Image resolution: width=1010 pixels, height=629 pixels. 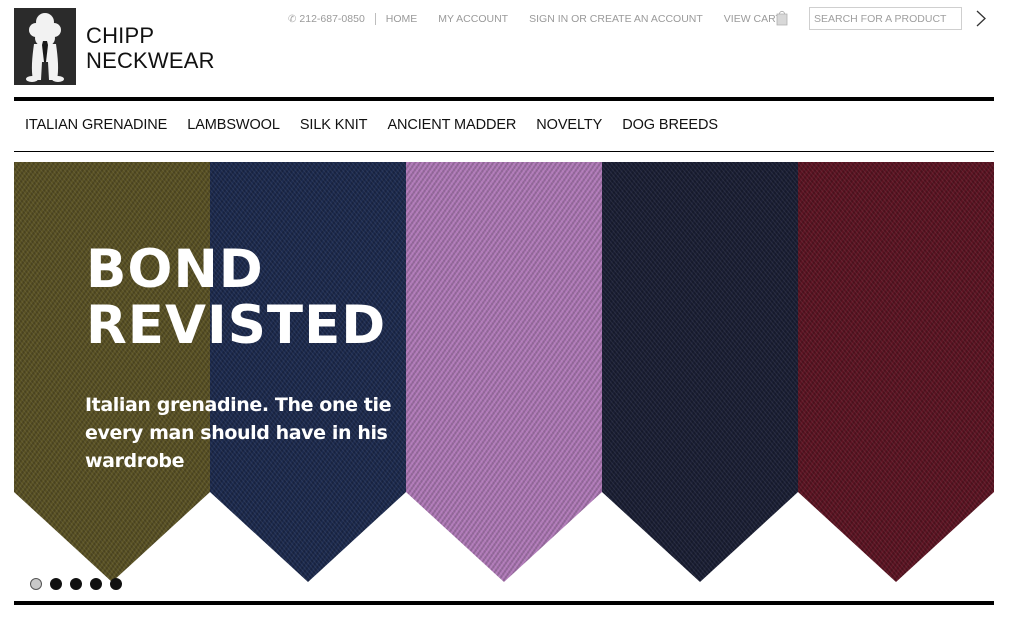 I want to click on view-cart-link: VIEW CART, so click(x=753, y=19).